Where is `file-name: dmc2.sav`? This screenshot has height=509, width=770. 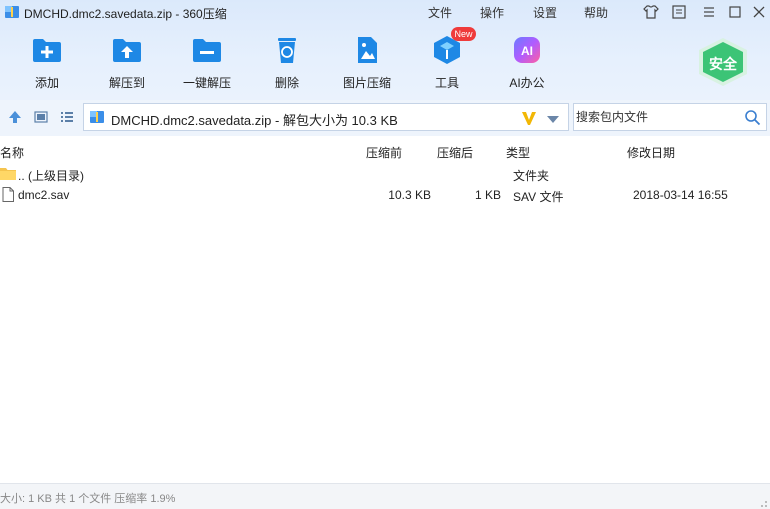 file-name: dmc2.sav is located at coordinates (44, 195).